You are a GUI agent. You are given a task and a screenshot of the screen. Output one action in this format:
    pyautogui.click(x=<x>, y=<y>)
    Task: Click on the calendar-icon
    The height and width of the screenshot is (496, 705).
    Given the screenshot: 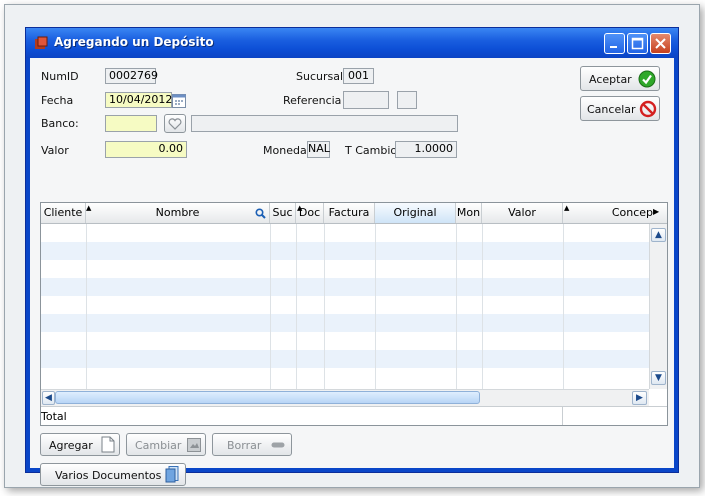 What is the action you would take?
    pyautogui.click(x=179, y=100)
    